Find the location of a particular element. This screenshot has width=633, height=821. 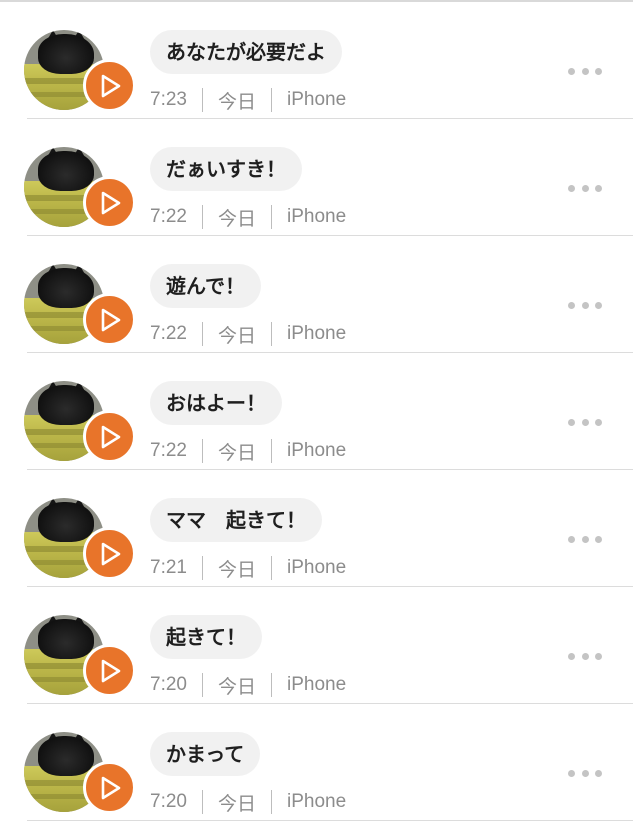

voice-message-item: 遊んで！ 7:22 今日 iPhone is located at coordinates (316, 294).